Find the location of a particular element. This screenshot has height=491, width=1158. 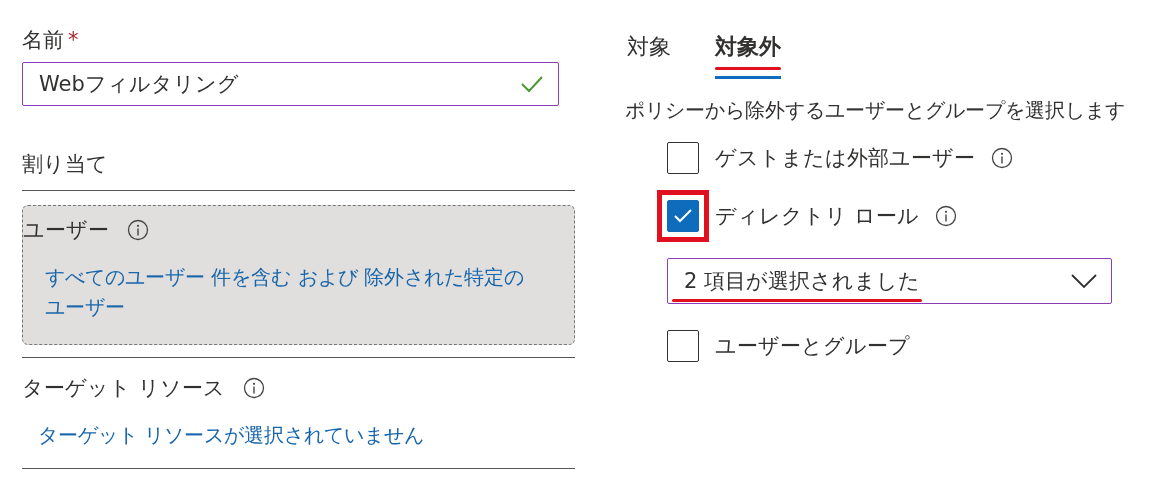

name-label: 名前 is located at coordinates (43, 40).